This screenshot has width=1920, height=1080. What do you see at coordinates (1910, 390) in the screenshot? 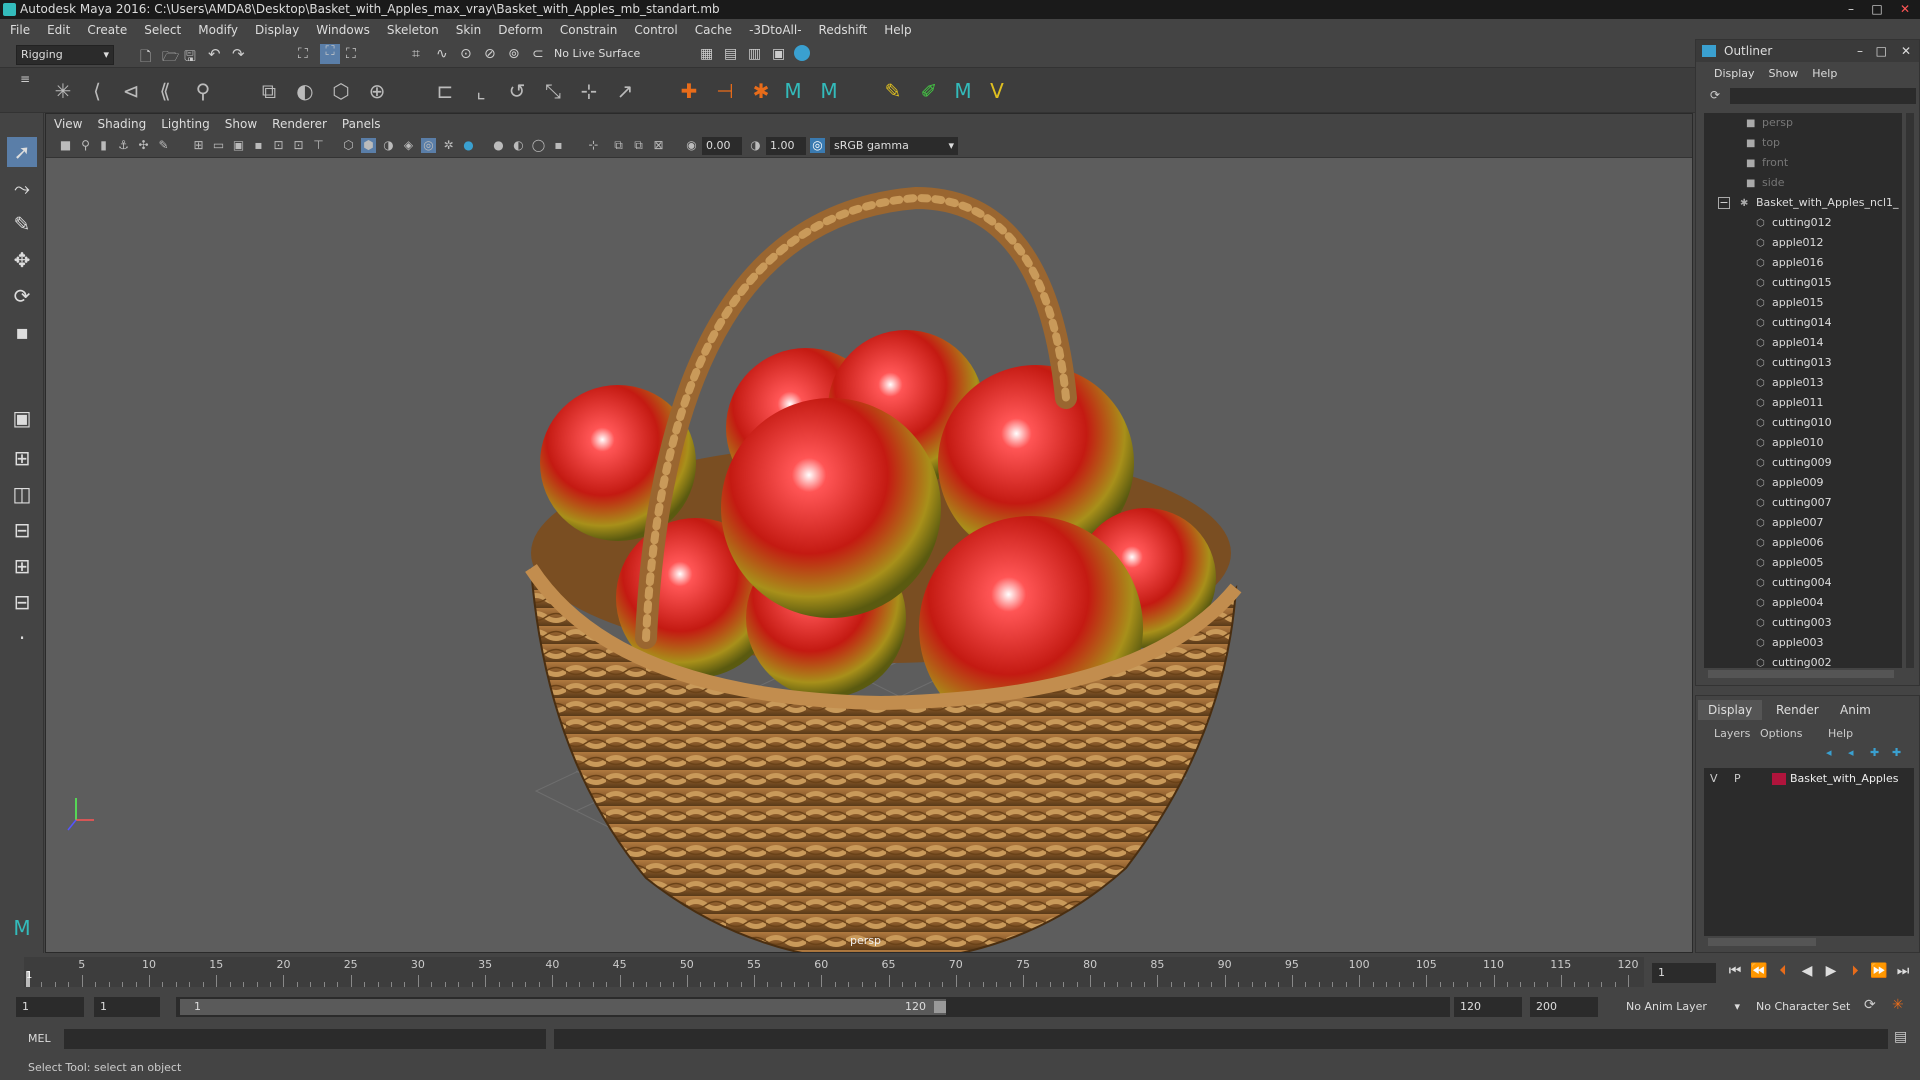
I see `outliner-vscrollbar` at bounding box center [1910, 390].